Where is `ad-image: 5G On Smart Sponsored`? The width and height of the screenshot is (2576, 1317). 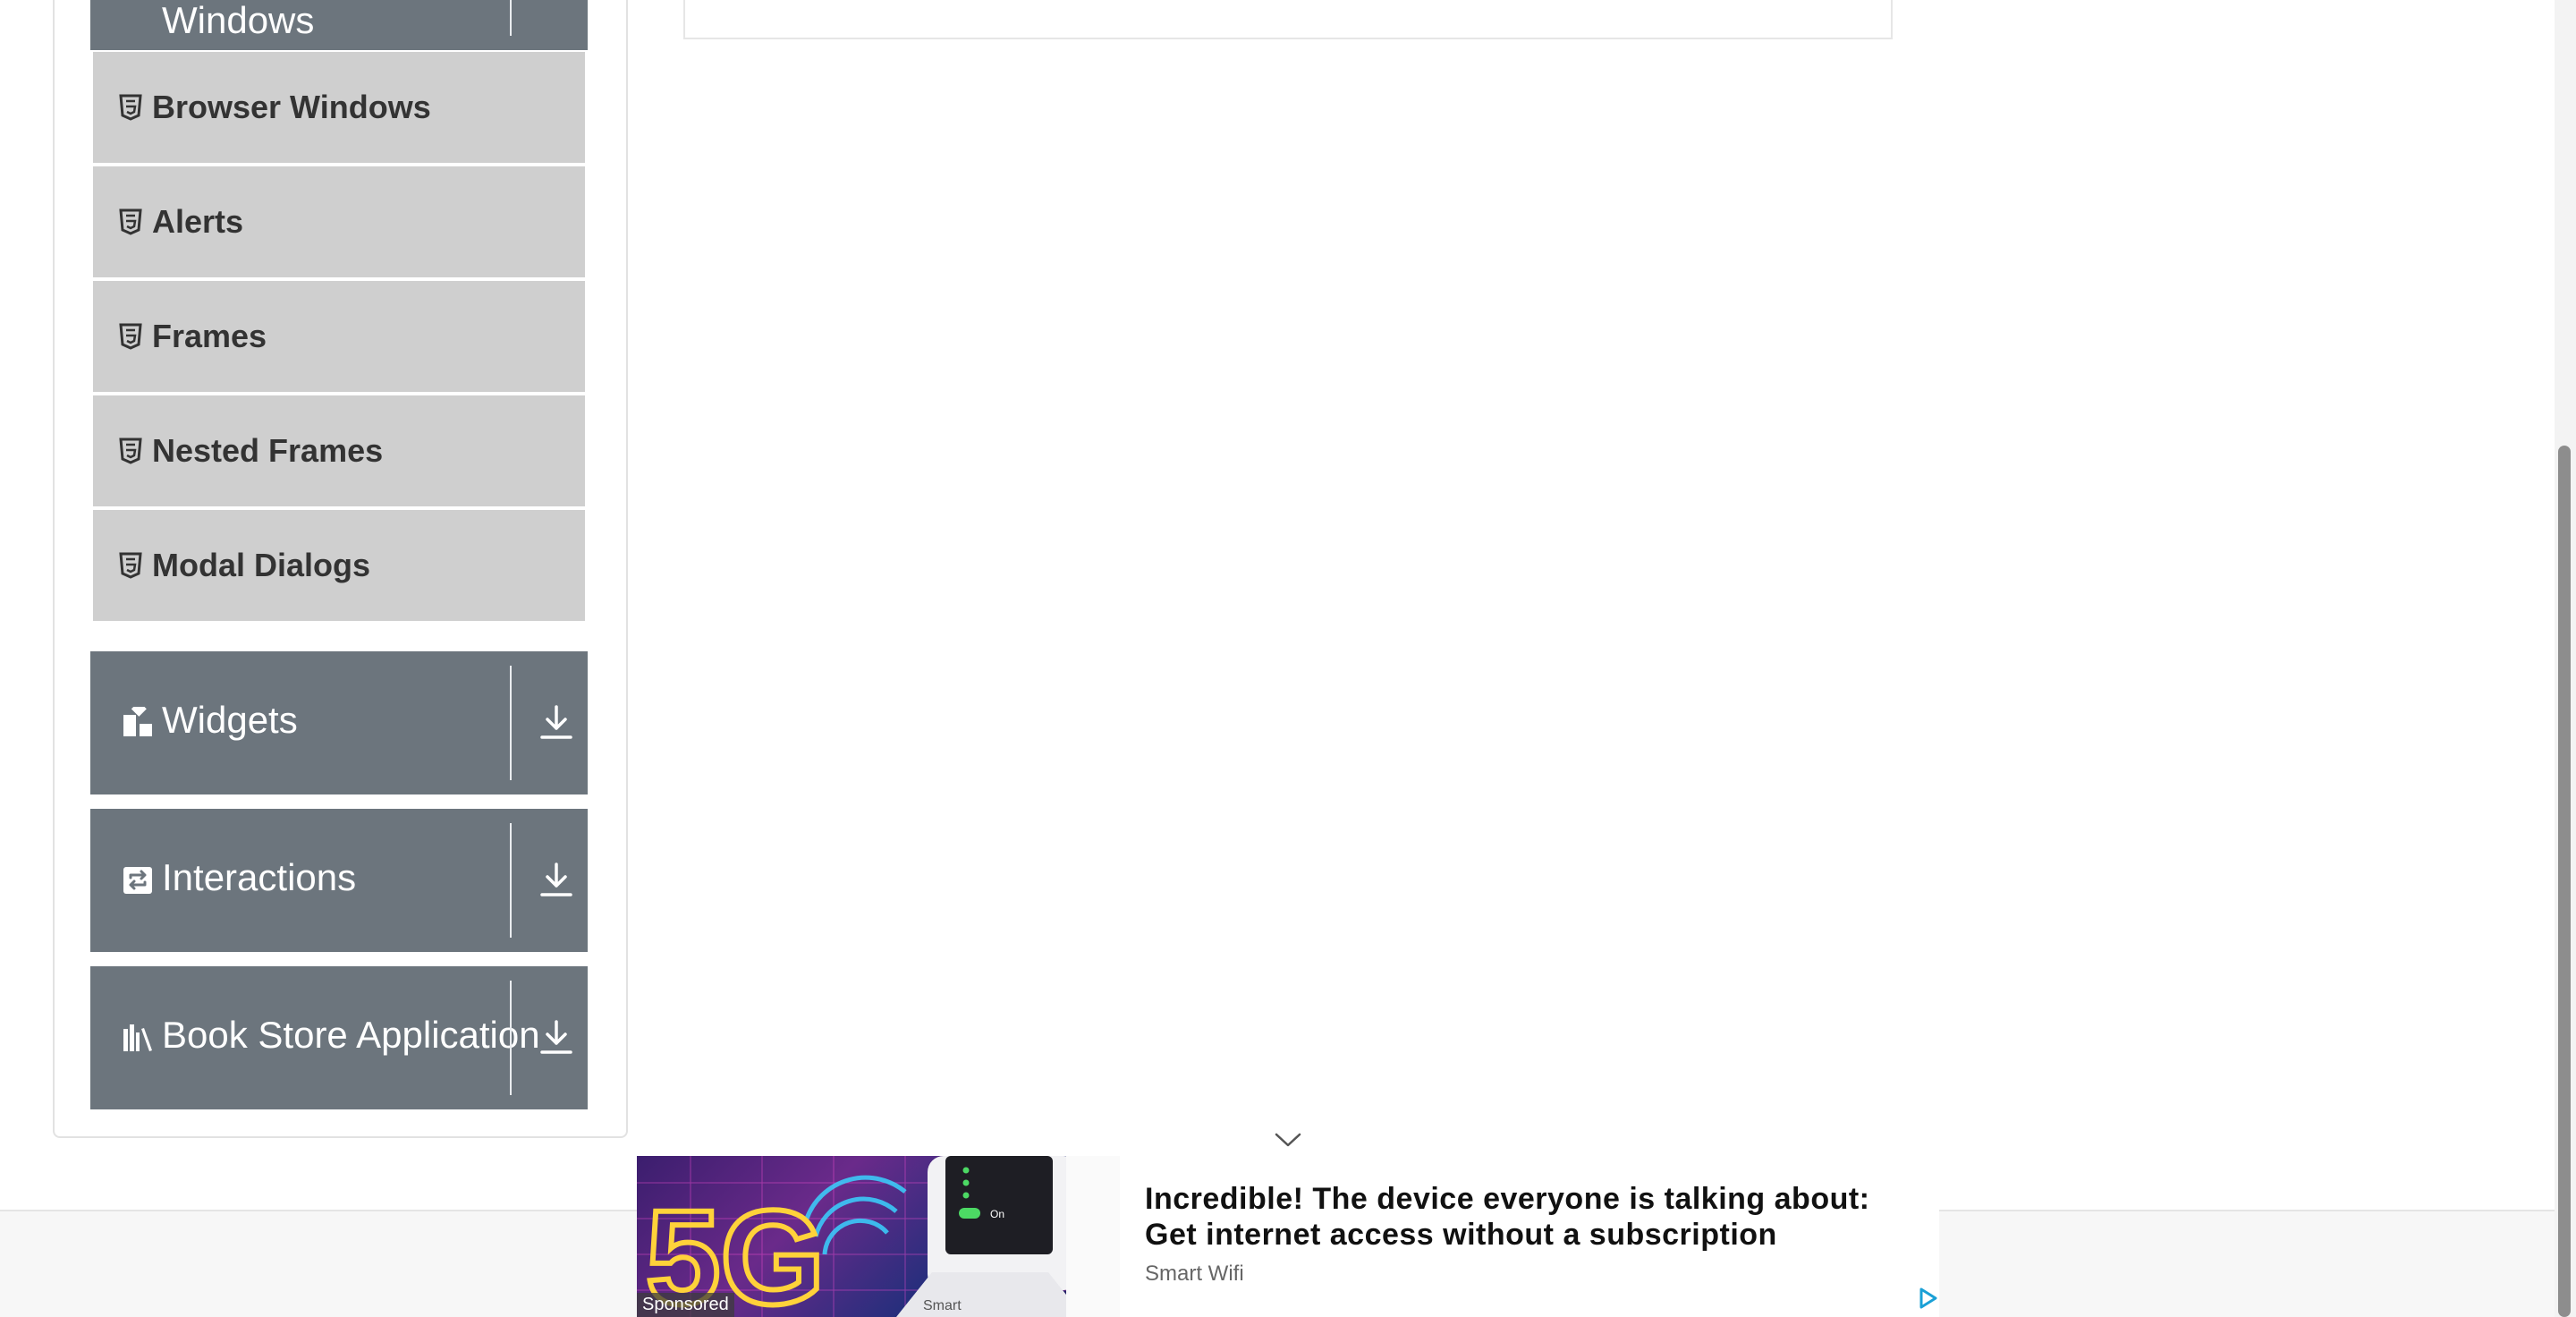
ad-image: 5G On Smart Sponsored is located at coordinates (878, 1236).